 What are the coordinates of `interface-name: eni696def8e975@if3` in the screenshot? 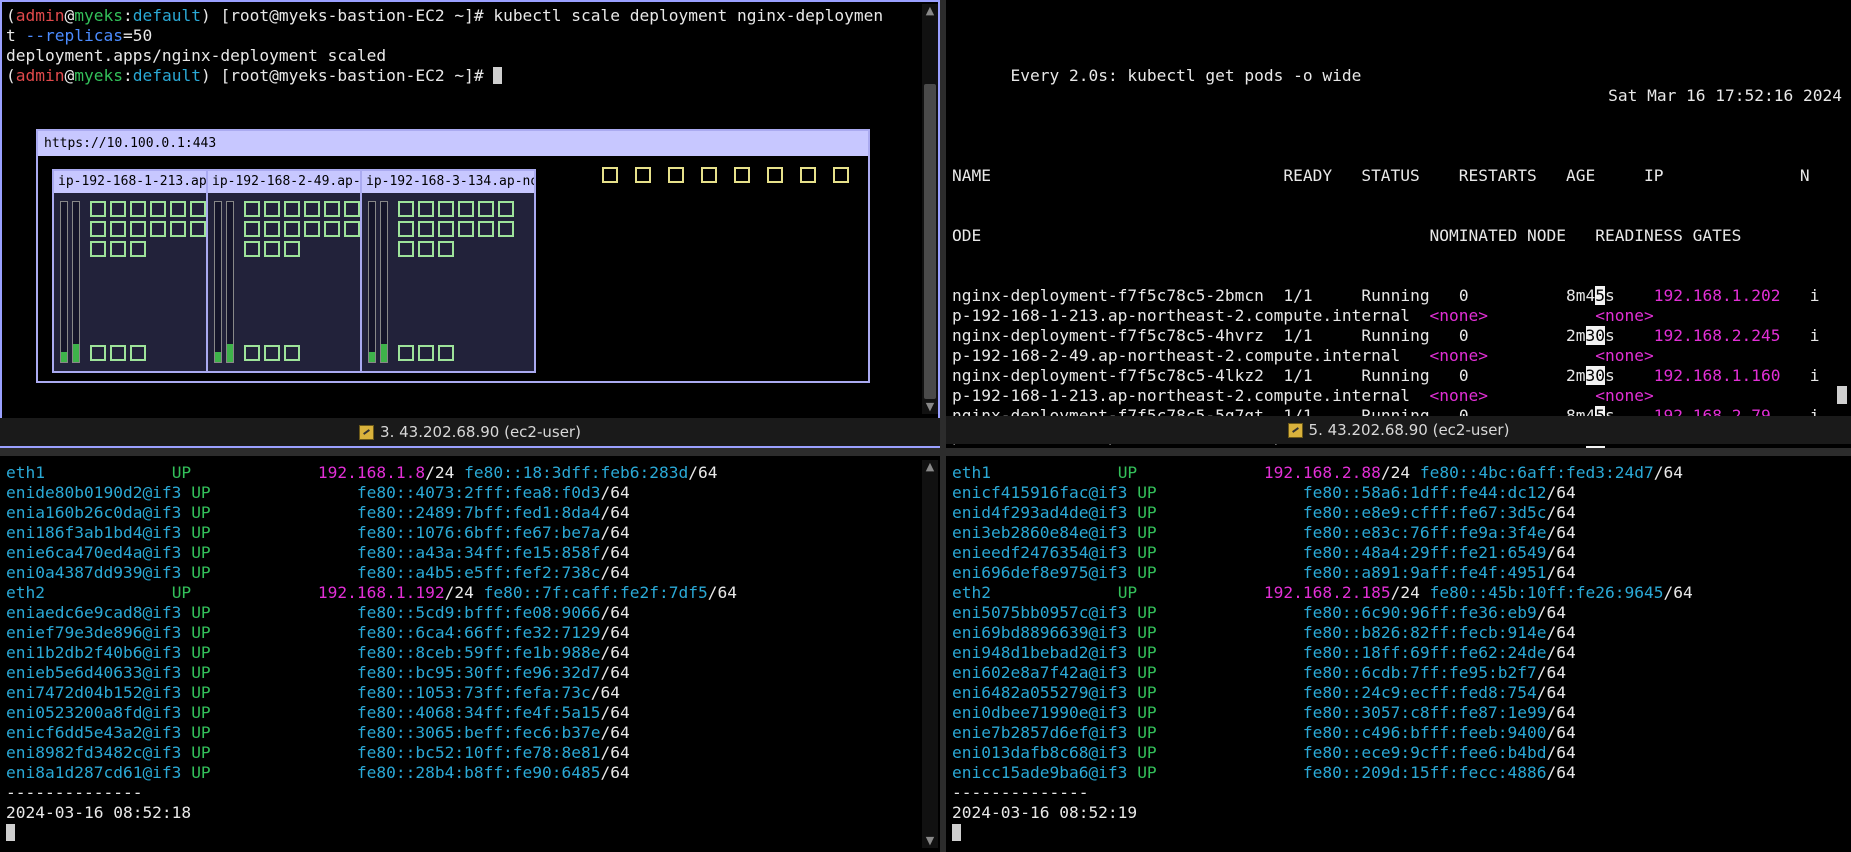 It's located at (1040, 572).